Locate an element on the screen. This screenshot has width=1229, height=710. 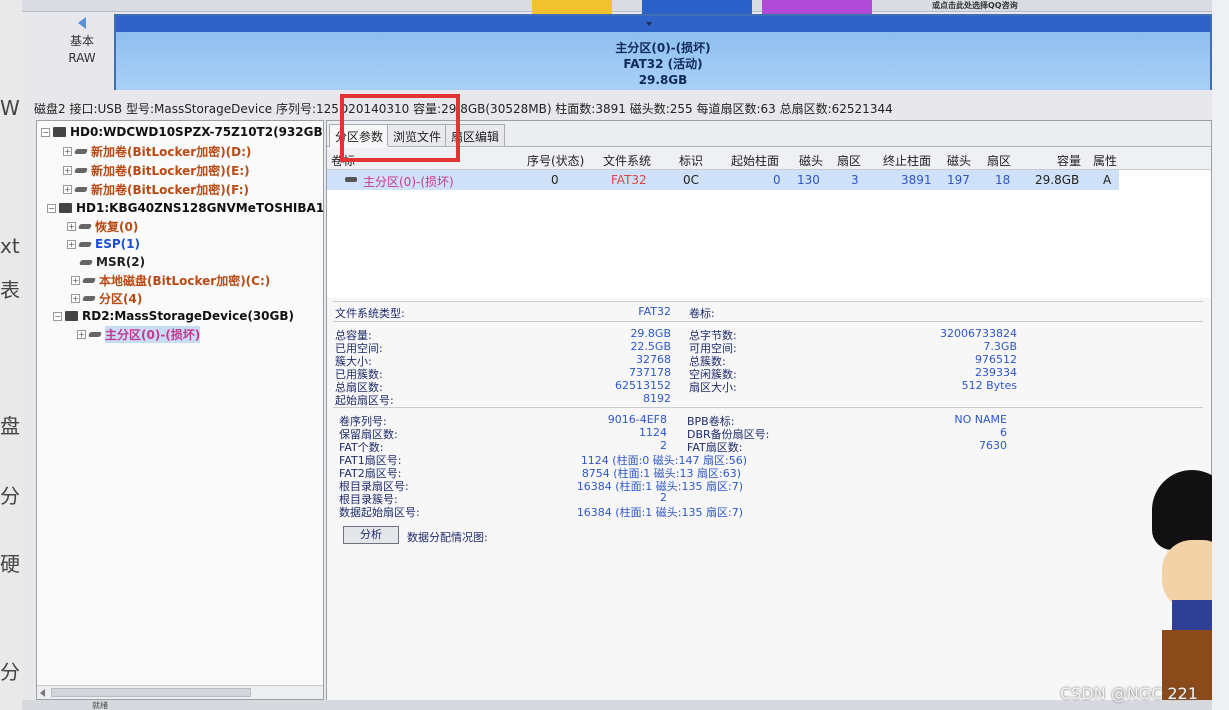
cell-end-cyl: 3891 is located at coordinates (916, 180).